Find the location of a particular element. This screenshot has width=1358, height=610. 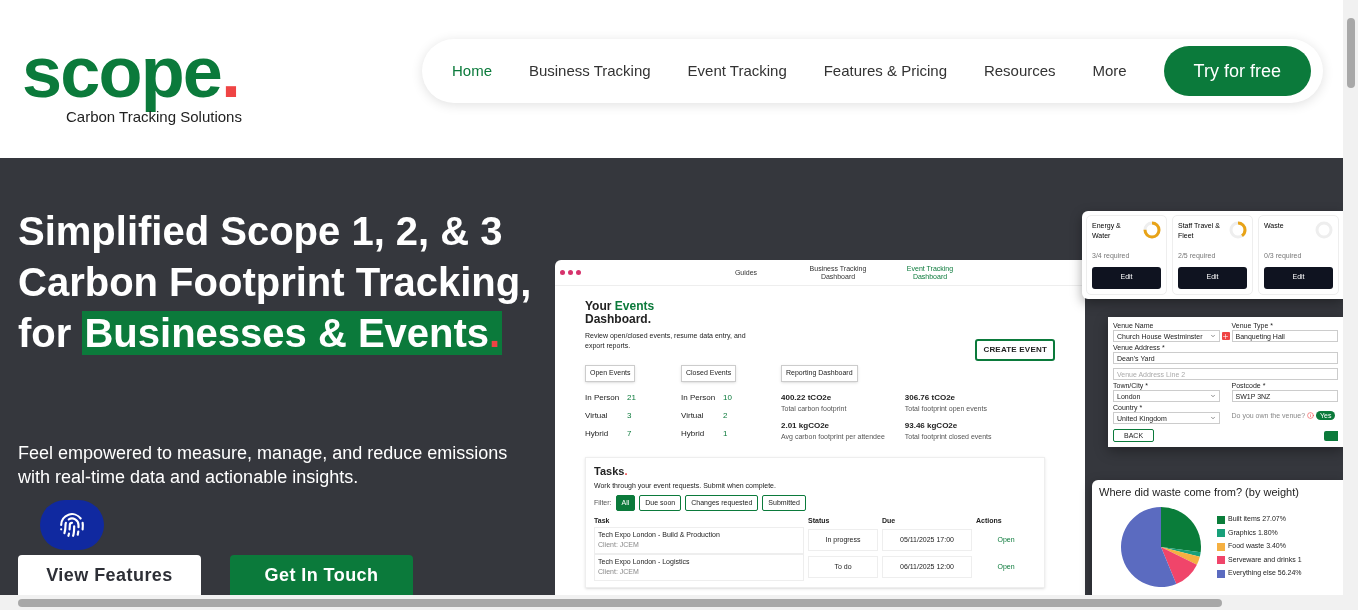

stat-value: 2 is located at coordinates (725, 415).